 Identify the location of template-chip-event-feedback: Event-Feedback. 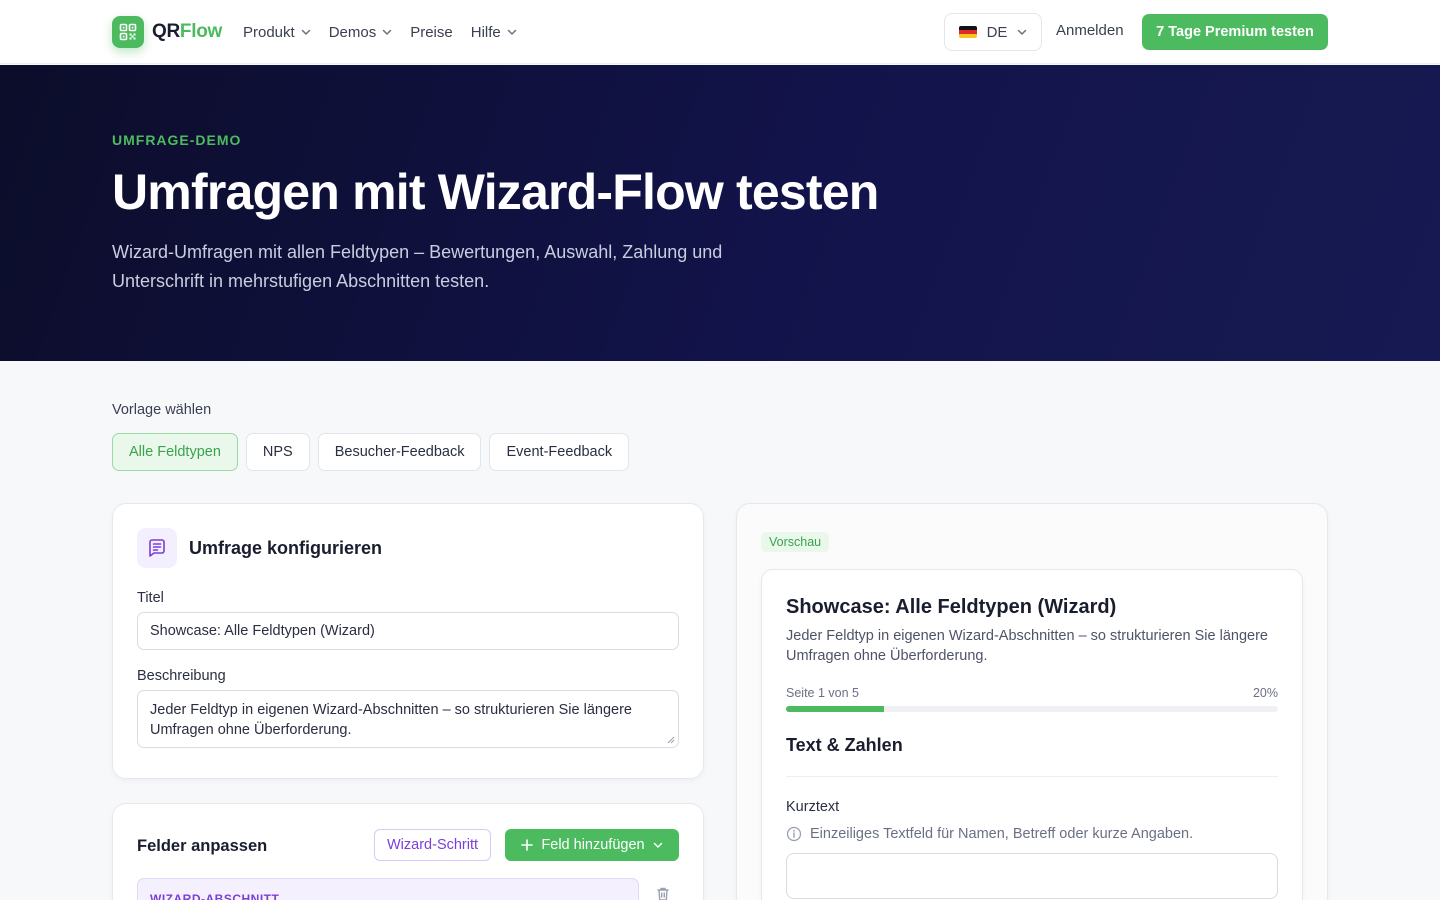
(559, 452).